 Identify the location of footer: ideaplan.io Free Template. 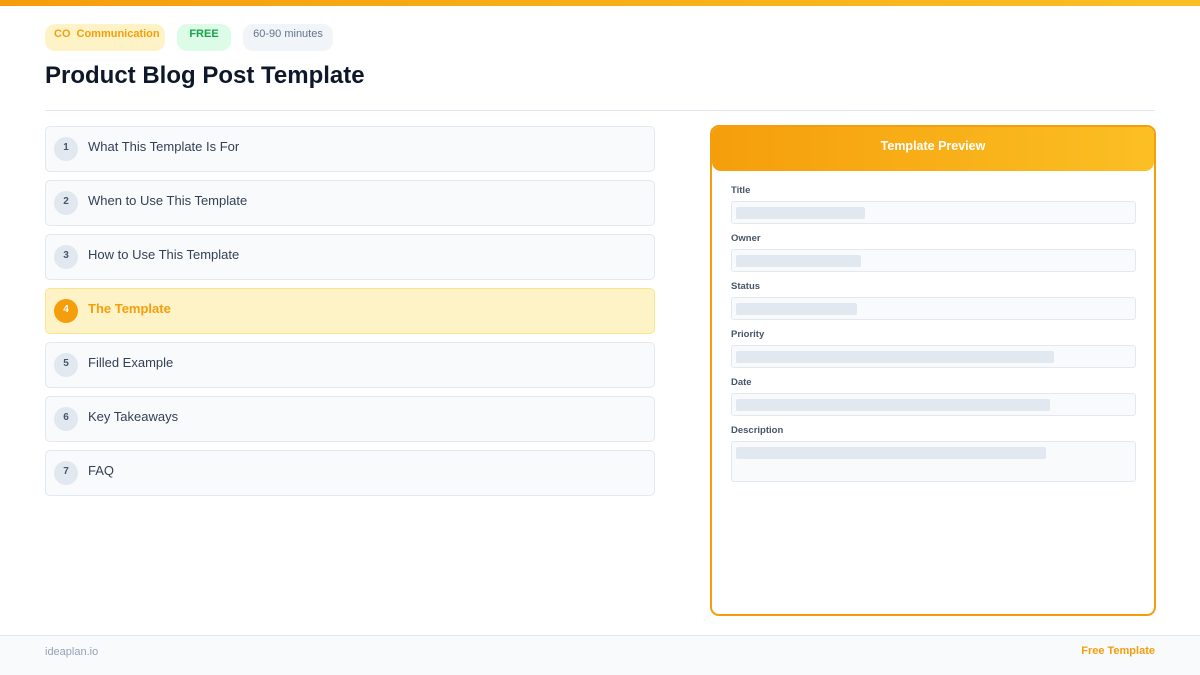
(600, 655).